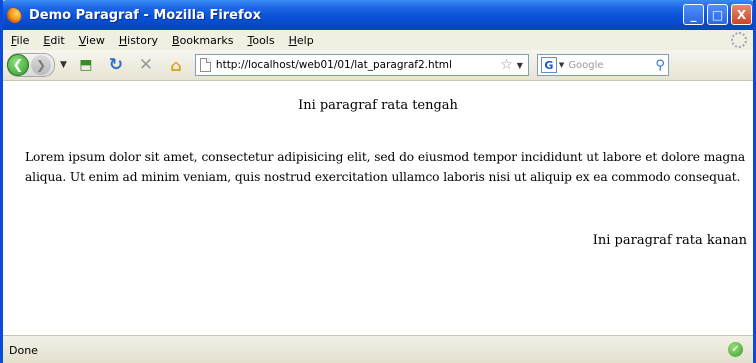 The width and height of the screenshot is (756, 363). What do you see at coordinates (378, 15) in the screenshot?
I see `title-bar: Demo Paragraf - Mozilla Firefox _ □ X` at bounding box center [378, 15].